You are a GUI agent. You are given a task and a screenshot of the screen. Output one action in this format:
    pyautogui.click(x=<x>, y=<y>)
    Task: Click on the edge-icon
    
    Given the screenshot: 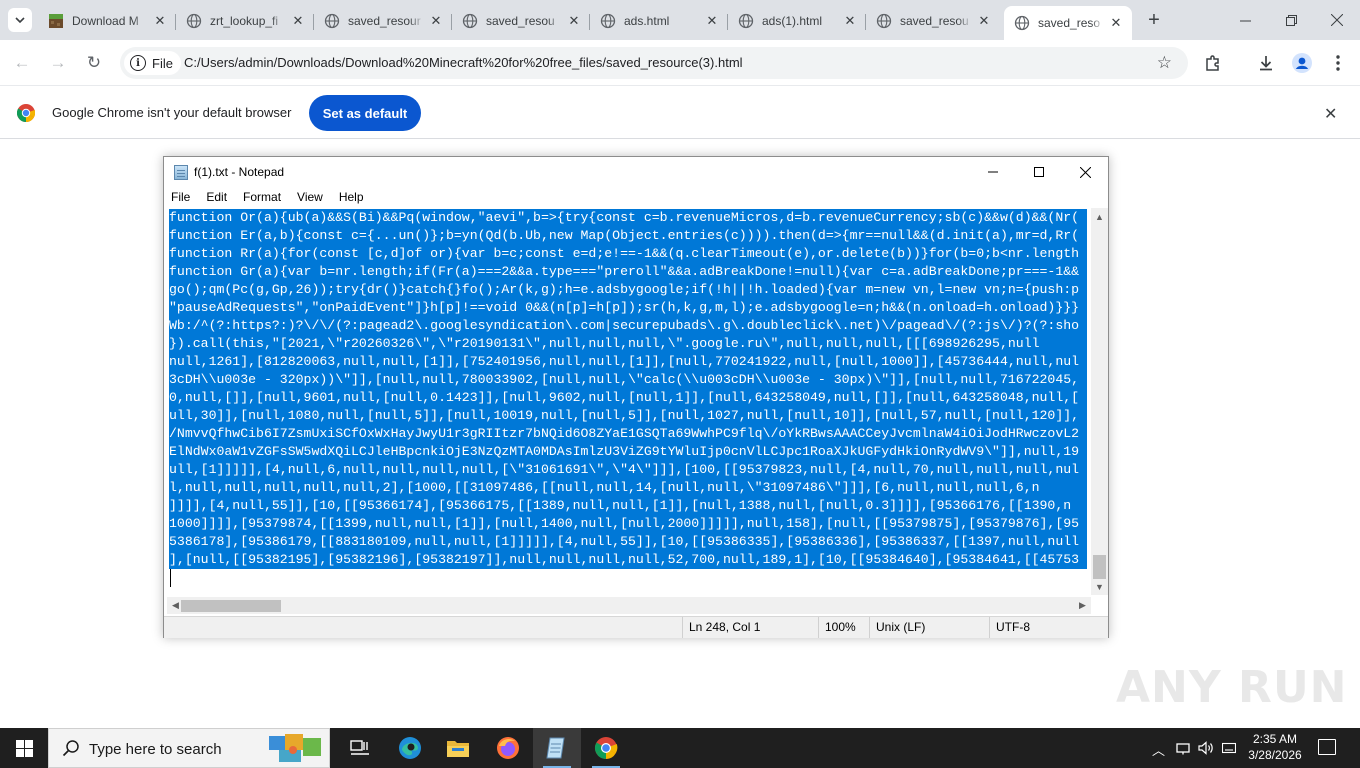 What is the action you would take?
    pyautogui.click(x=410, y=748)
    